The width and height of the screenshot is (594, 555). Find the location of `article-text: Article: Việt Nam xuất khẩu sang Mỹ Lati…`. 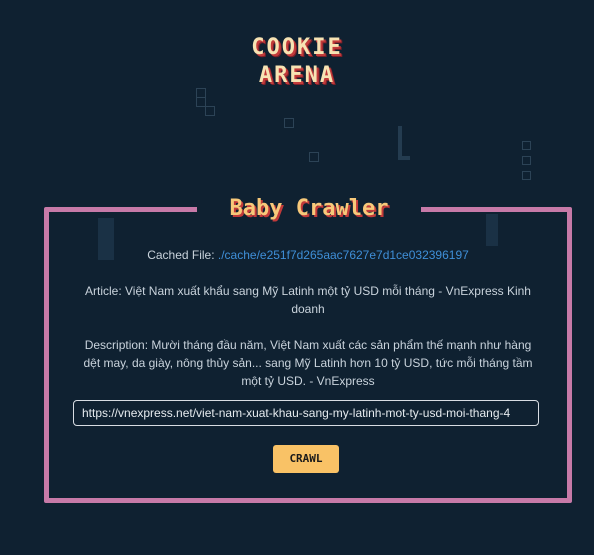

article-text: Article: Việt Nam xuất khẩu sang Mỹ Lati… is located at coordinates (308, 300).